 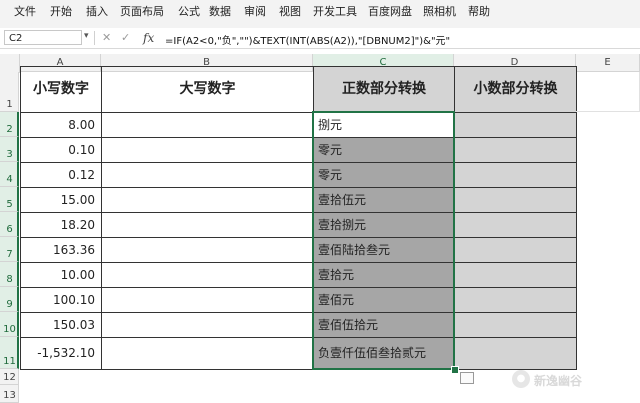 I want to click on menu-view: 视图, so click(x=290, y=11).